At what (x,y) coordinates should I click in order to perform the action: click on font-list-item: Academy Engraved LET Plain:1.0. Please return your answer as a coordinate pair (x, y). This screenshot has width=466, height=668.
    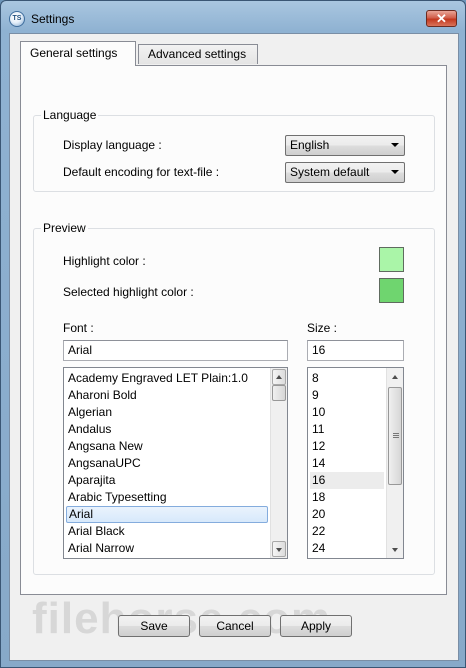
    Looking at the image, I should click on (167, 378).